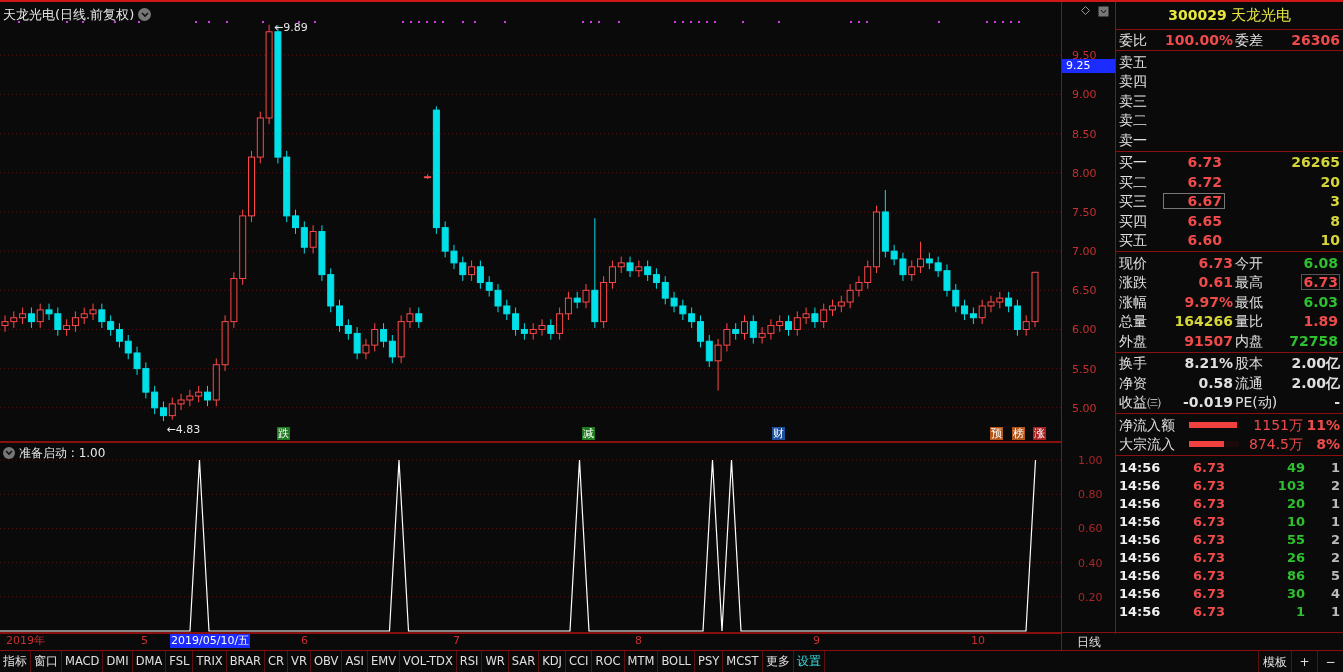 The height and width of the screenshot is (672, 1343). Describe the element at coordinates (1336, 402) in the screenshot. I see `stat-value: -` at that location.